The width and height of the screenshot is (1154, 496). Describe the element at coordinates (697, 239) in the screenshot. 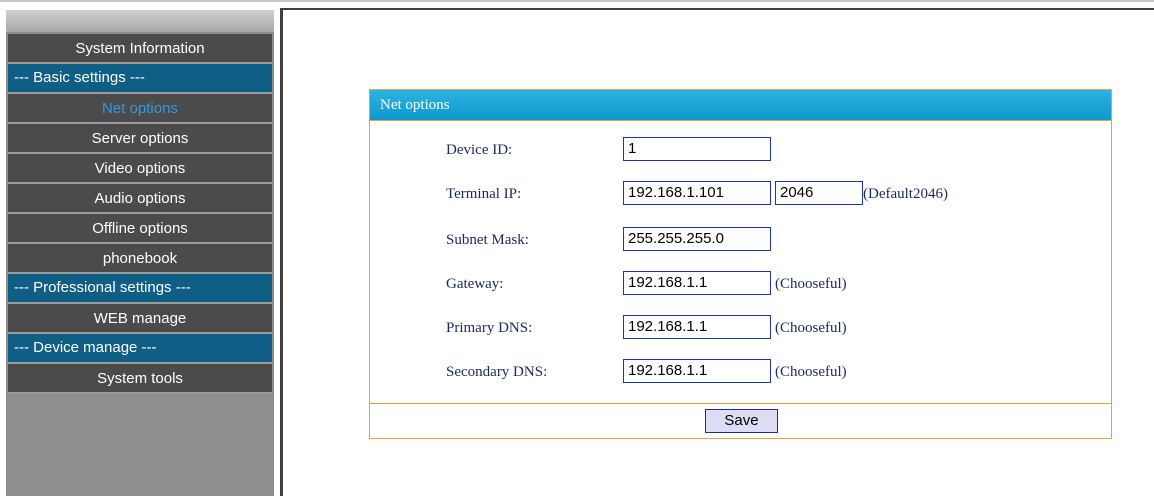

I see `subnet-mask-input: 255.255.255.0` at that location.